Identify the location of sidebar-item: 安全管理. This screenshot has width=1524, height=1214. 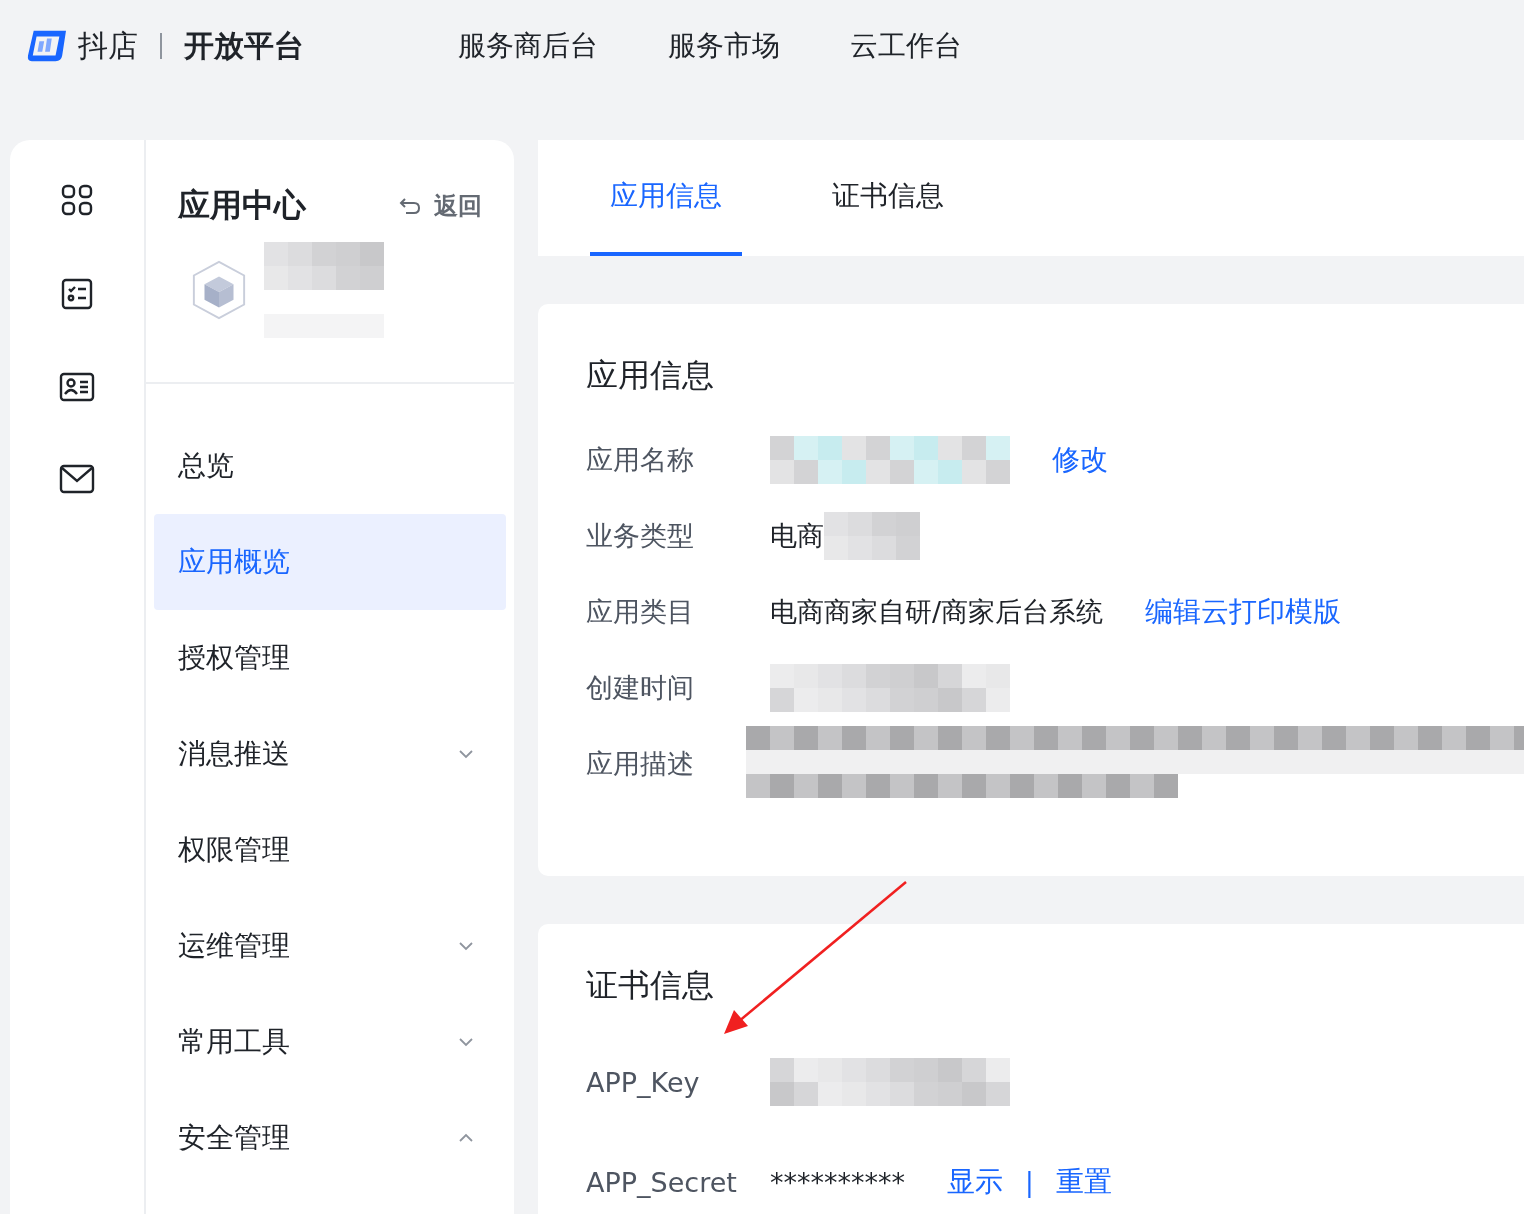
(330, 1138).